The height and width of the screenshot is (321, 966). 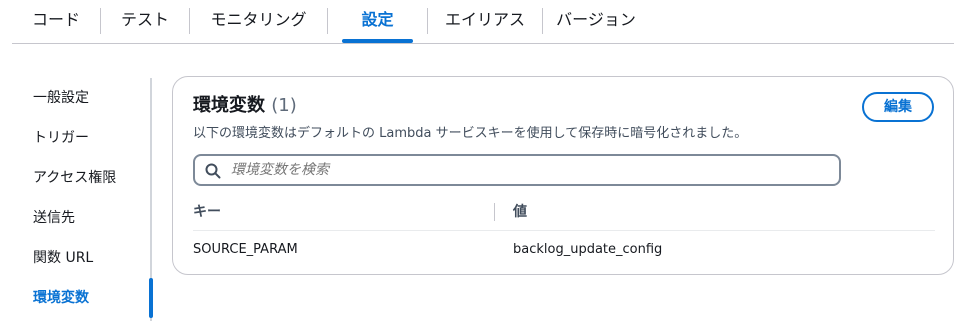 I want to click on sidebar-item-triggers: トリガー, so click(x=61, y=138).